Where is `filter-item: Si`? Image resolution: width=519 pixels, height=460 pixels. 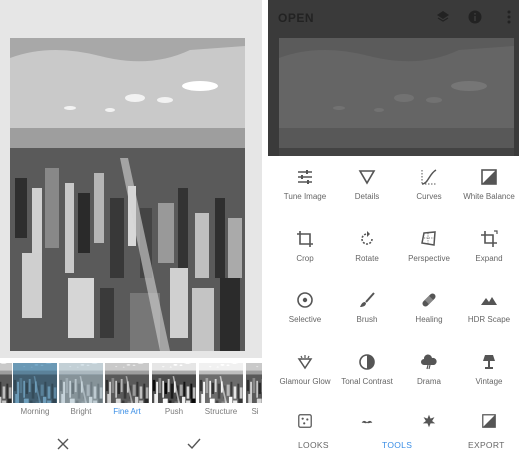
filter-item: Si is located at coordinates (254, 390).